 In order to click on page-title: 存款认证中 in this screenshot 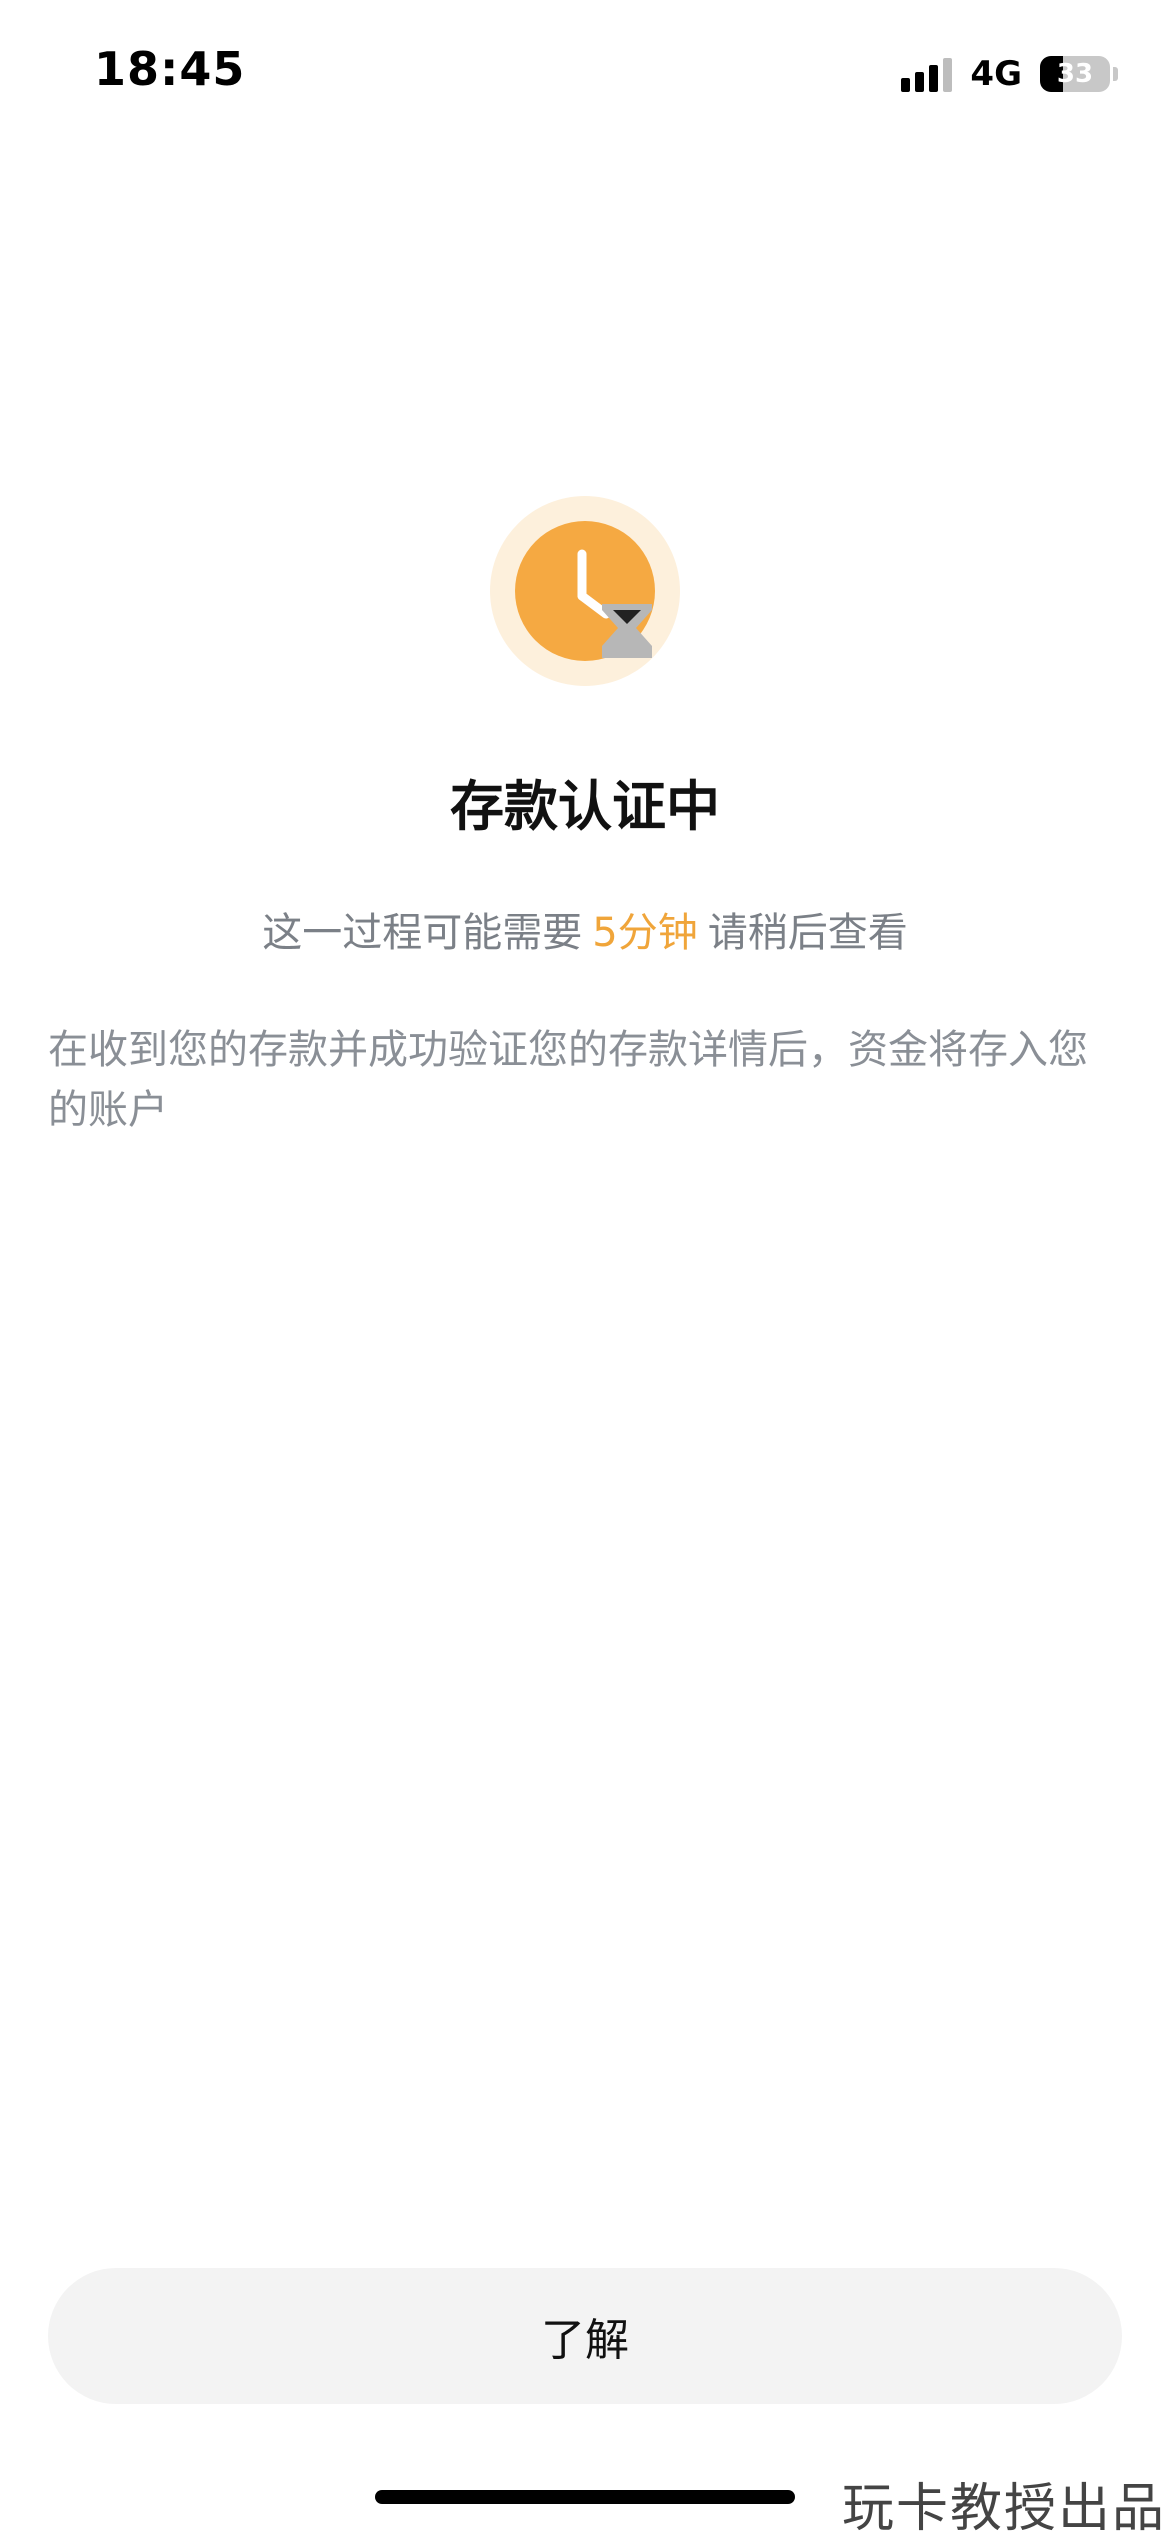, I will do `click(585, 806)`.